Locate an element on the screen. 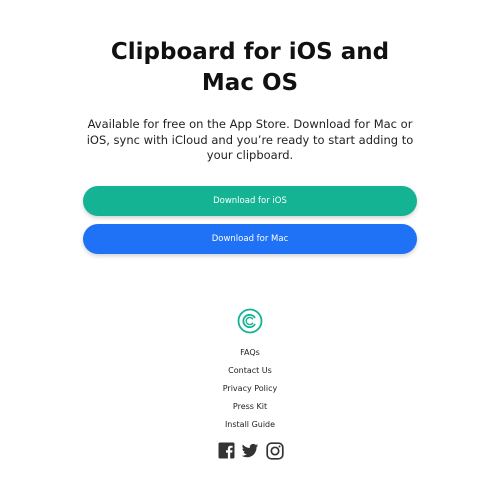 The height and width of the screenshot is (490, 496). install-guide-link: Install Guide is located at coordinates (250, 424).